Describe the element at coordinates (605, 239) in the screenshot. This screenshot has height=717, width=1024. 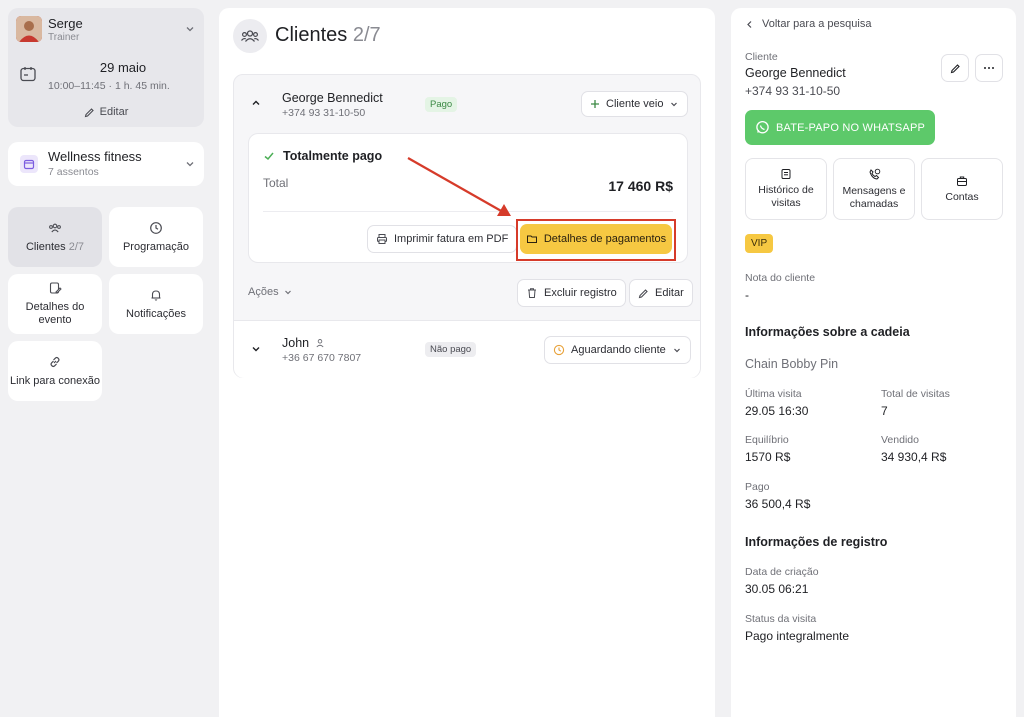
I see `payment-details-label: Detalhes de pagamentos` at that location.